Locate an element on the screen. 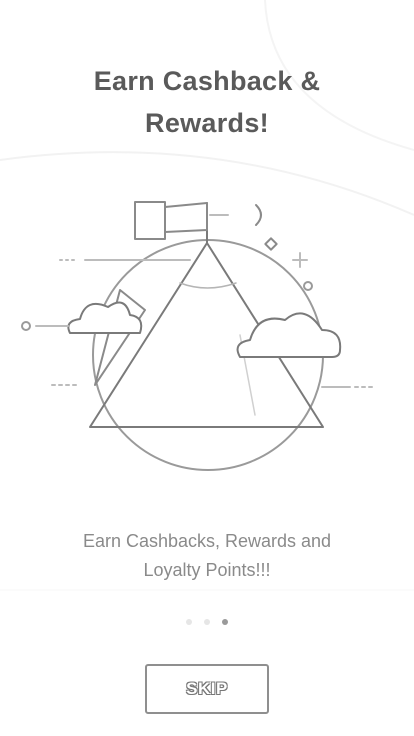 Image resolution: width=414 pixels, height=736 pixels. subtitle-line-1: Earn Cashbacks, Rewards and is located at coordinates (207, 541).